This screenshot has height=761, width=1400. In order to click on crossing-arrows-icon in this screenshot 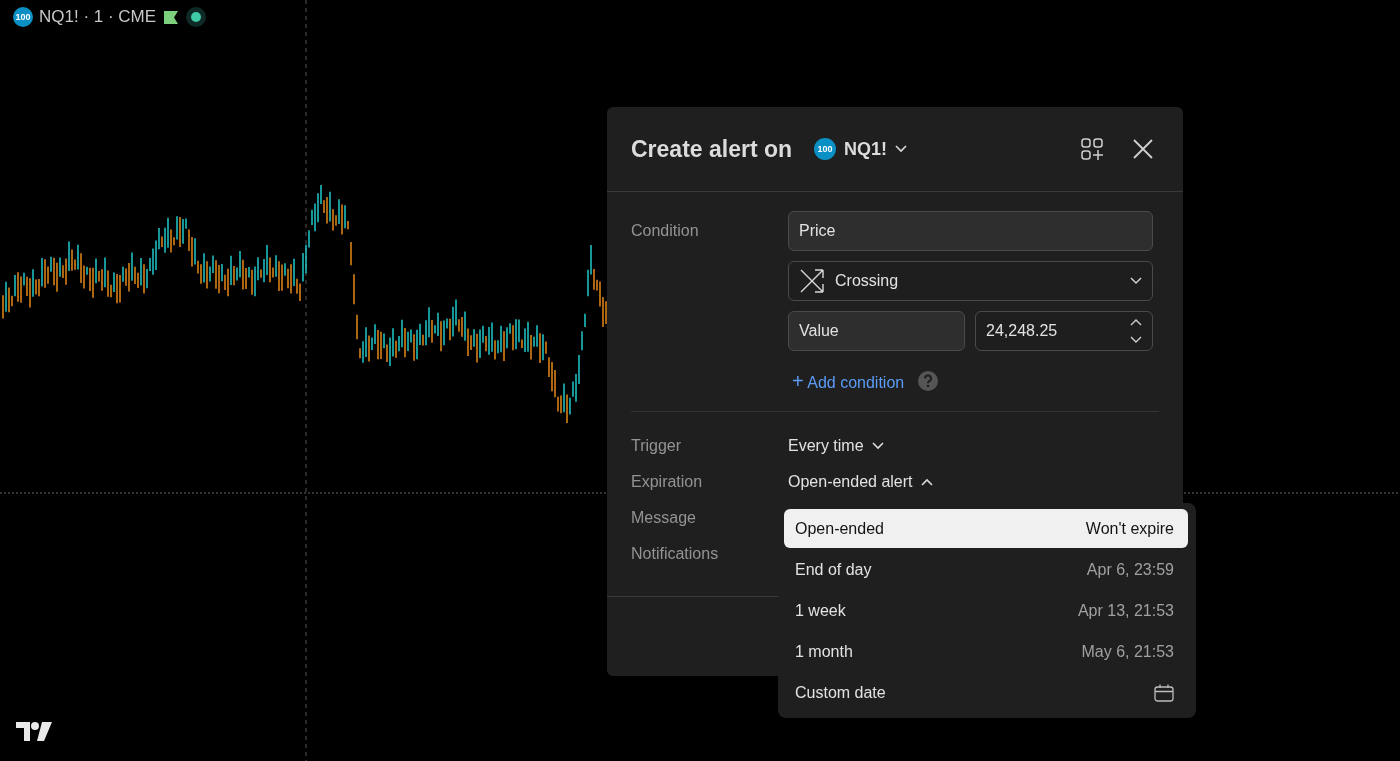, I will do `click(812, 281)`.